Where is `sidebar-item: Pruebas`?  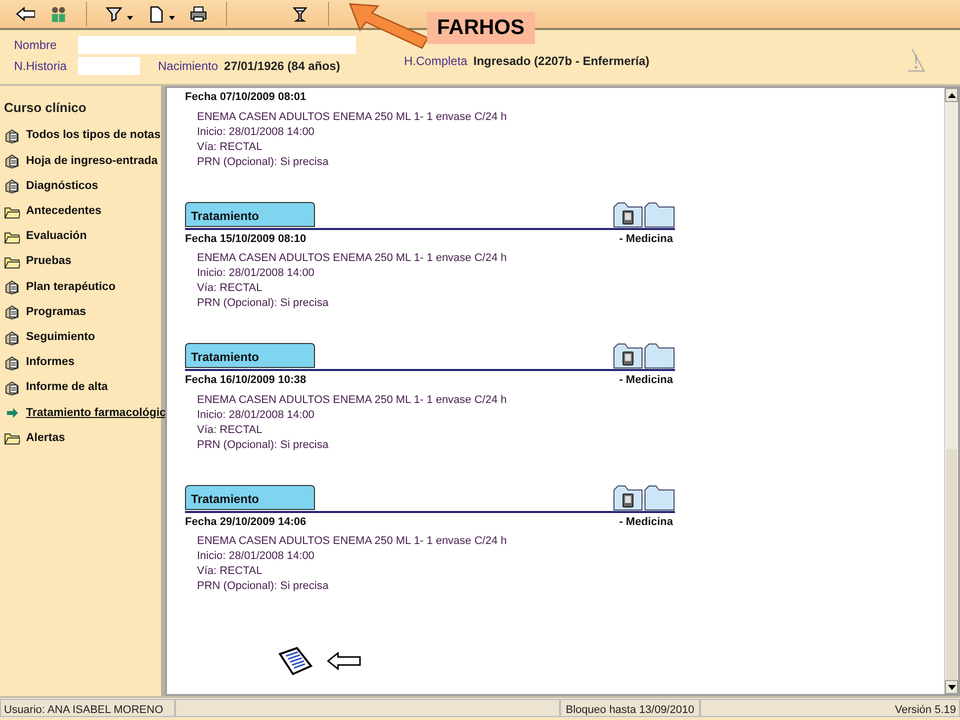 sidebar-item: Pruebas is located at coordinates (38, 262).